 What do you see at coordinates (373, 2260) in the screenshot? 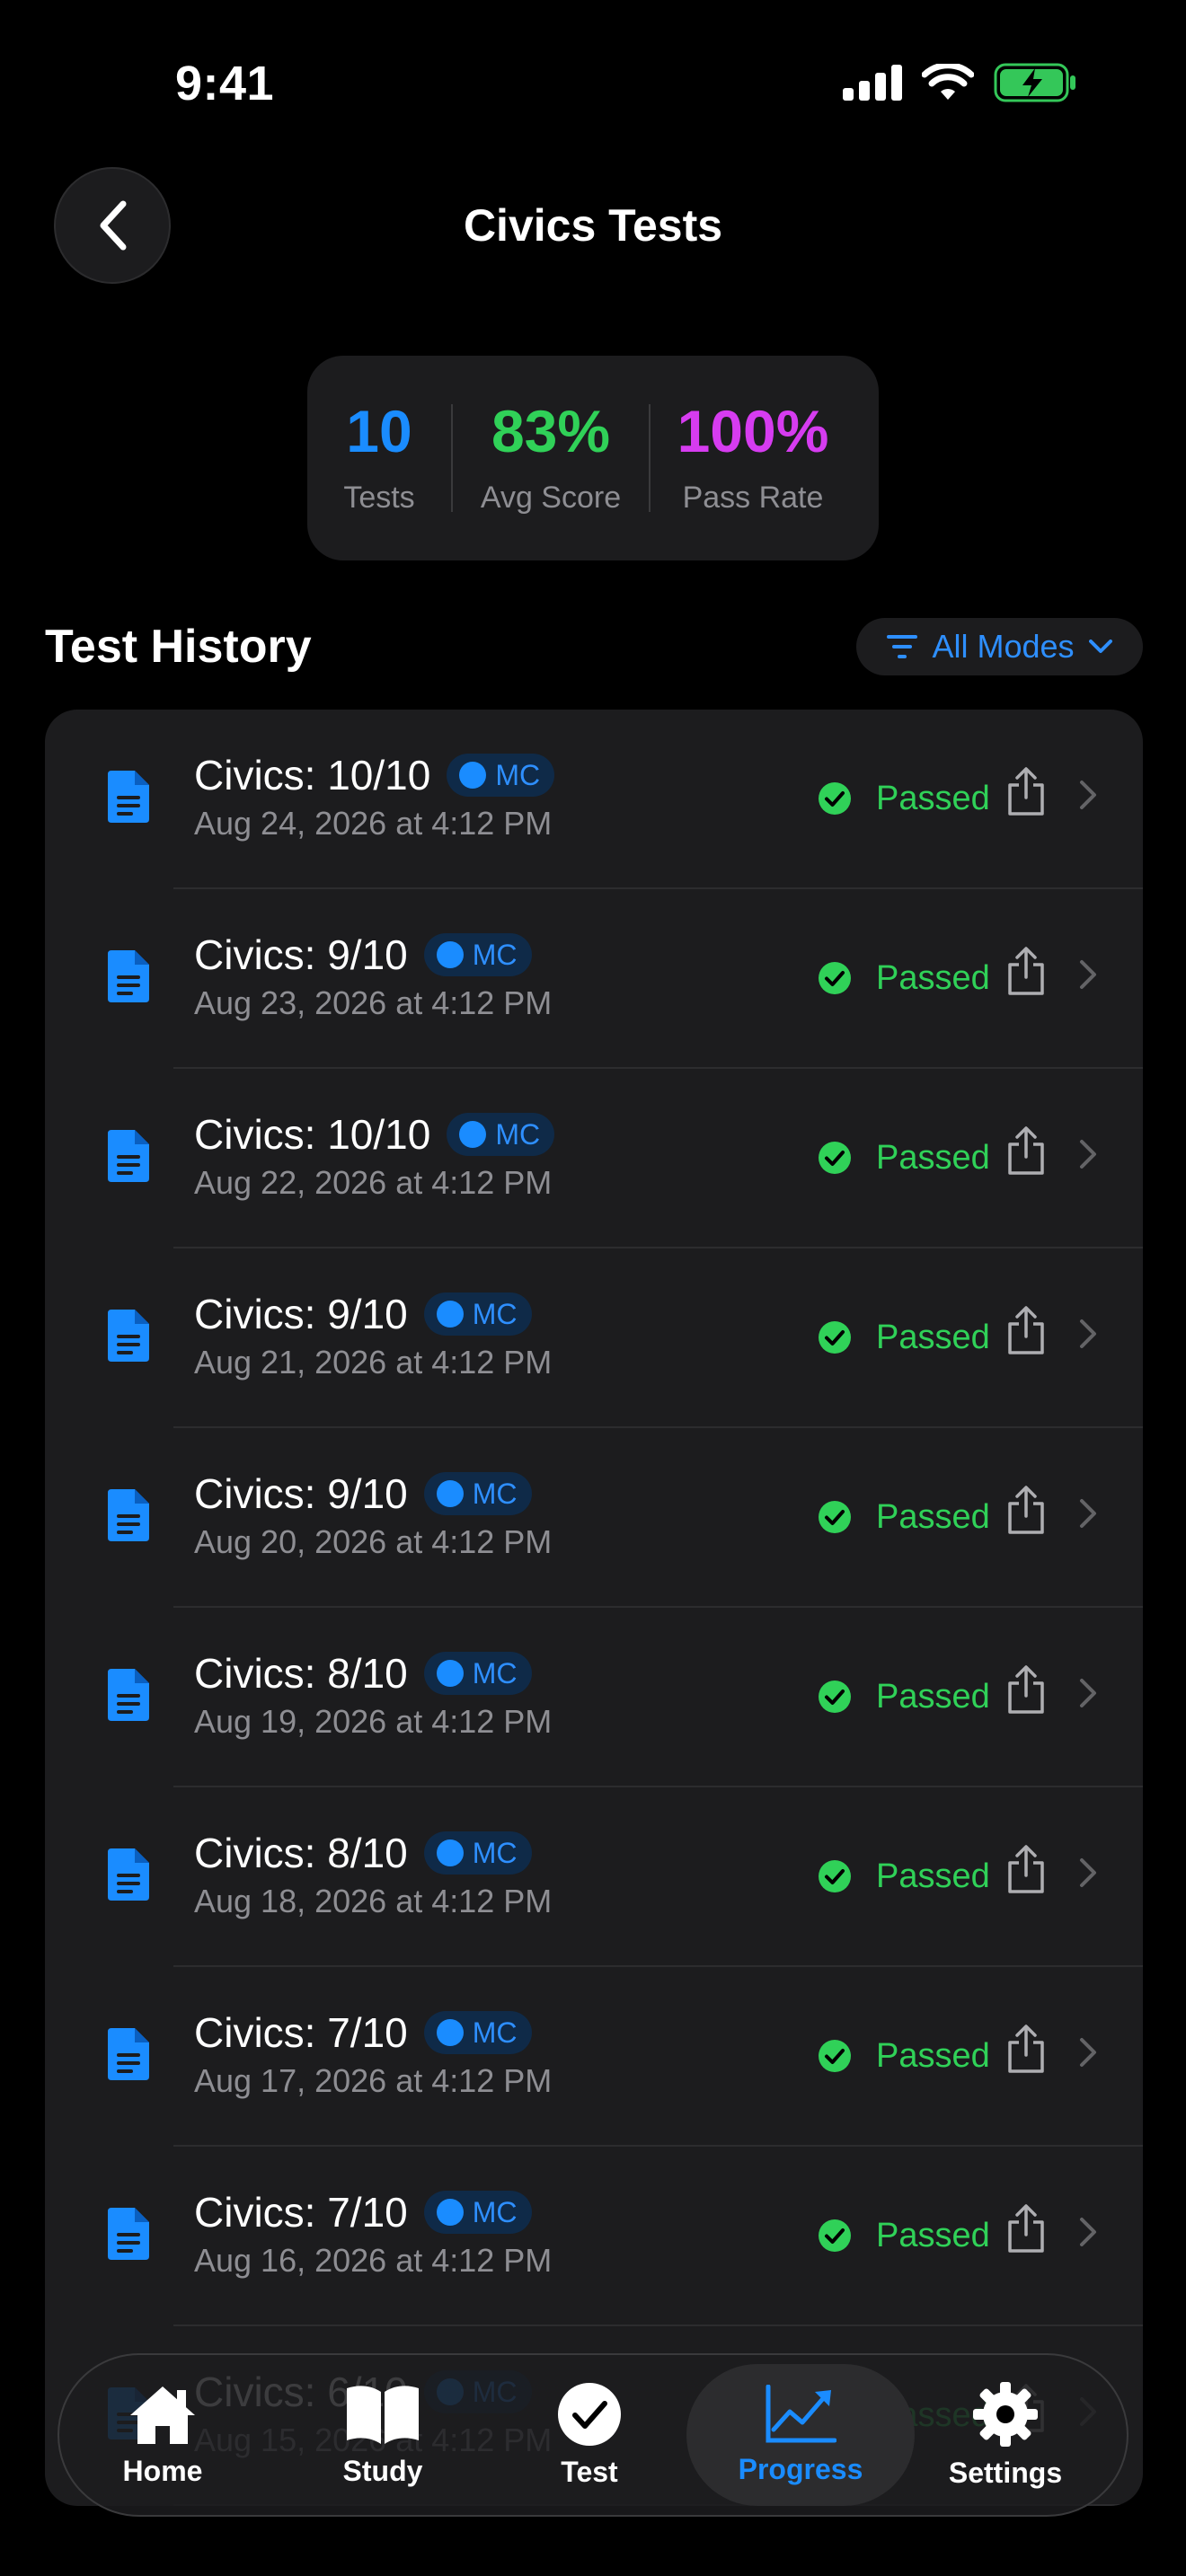
I see `row-date: Aug 16, 2026 at 4:12 PM` at bounding box center [373, 2260].